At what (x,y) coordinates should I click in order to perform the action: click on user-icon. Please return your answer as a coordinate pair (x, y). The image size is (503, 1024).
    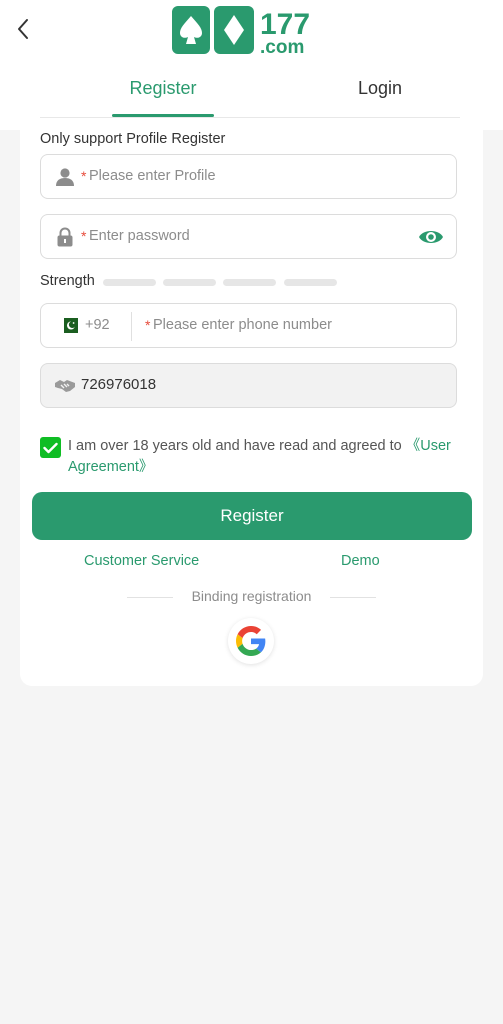
    Looking at the image, I should click on (65, 177).